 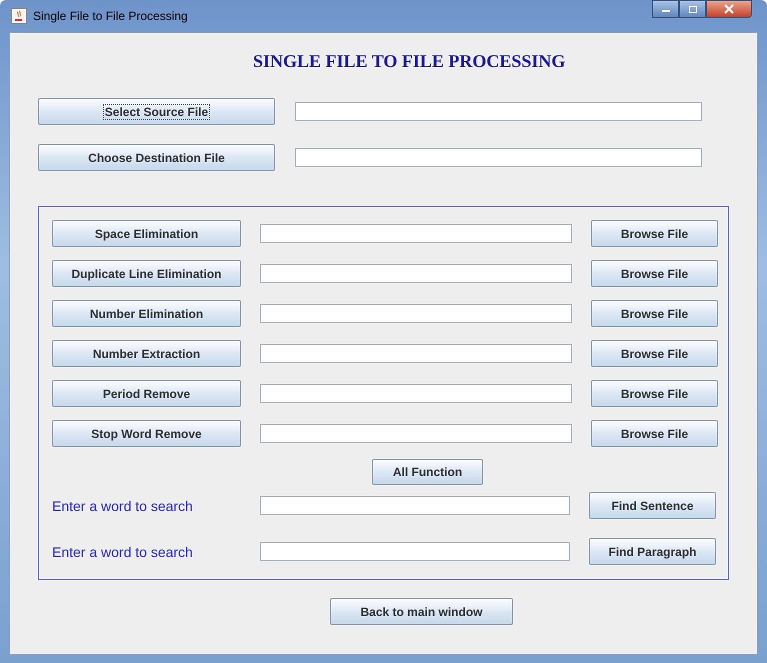 What do you see at coordinates (146, 353) in the screenshot?
I see `operation-button: Number Extraction` at bounding box center [146, 353].